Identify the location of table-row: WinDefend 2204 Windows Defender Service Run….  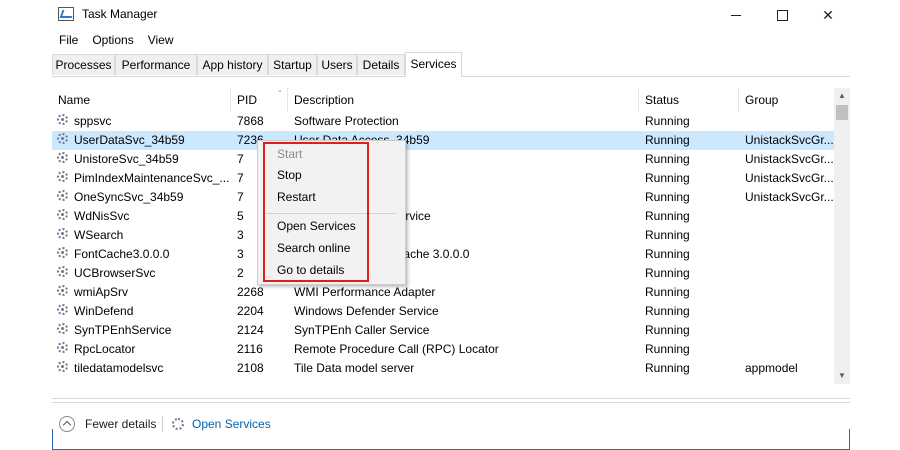
(443, 311).